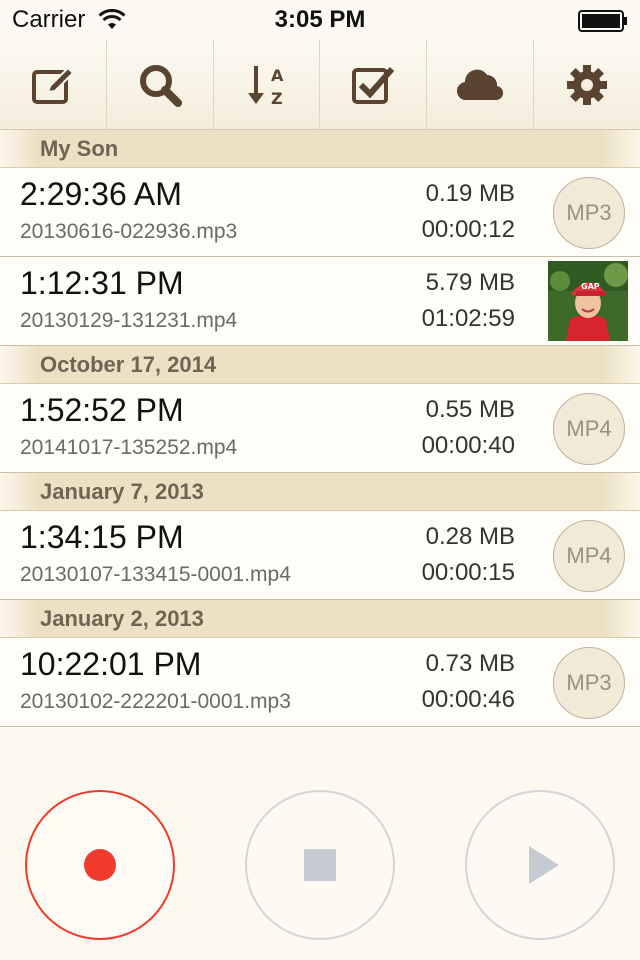  What do you see at coordinates (102, 283) in the screenshot?
I see `recording-time: 1:12:31 PM` at bounding box center [102, 283].